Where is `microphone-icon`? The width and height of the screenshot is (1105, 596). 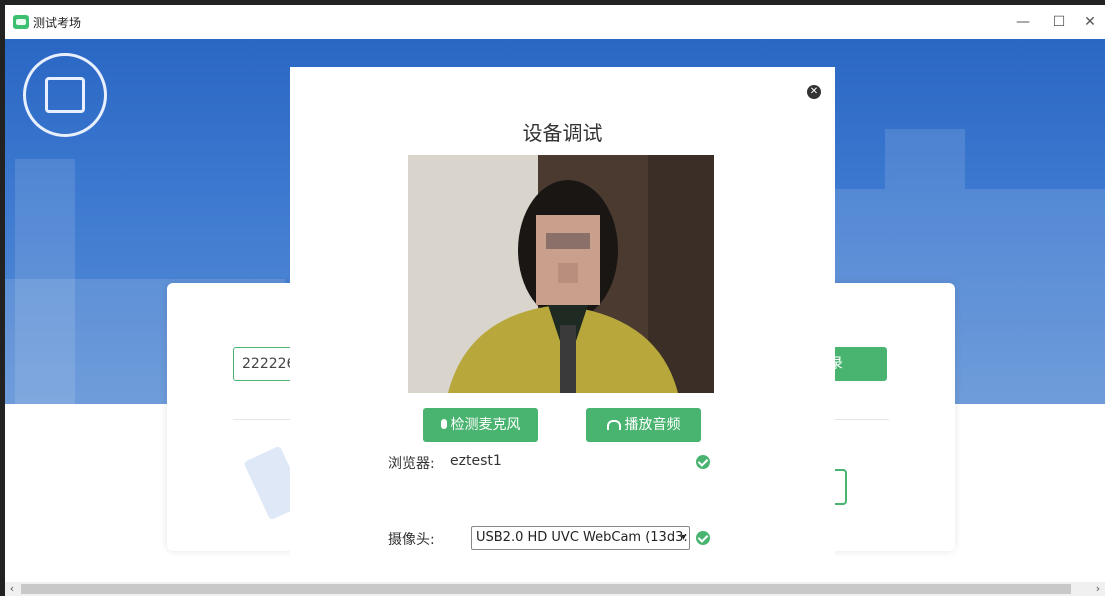 microphone-icon is located at coordinates (443, 424).